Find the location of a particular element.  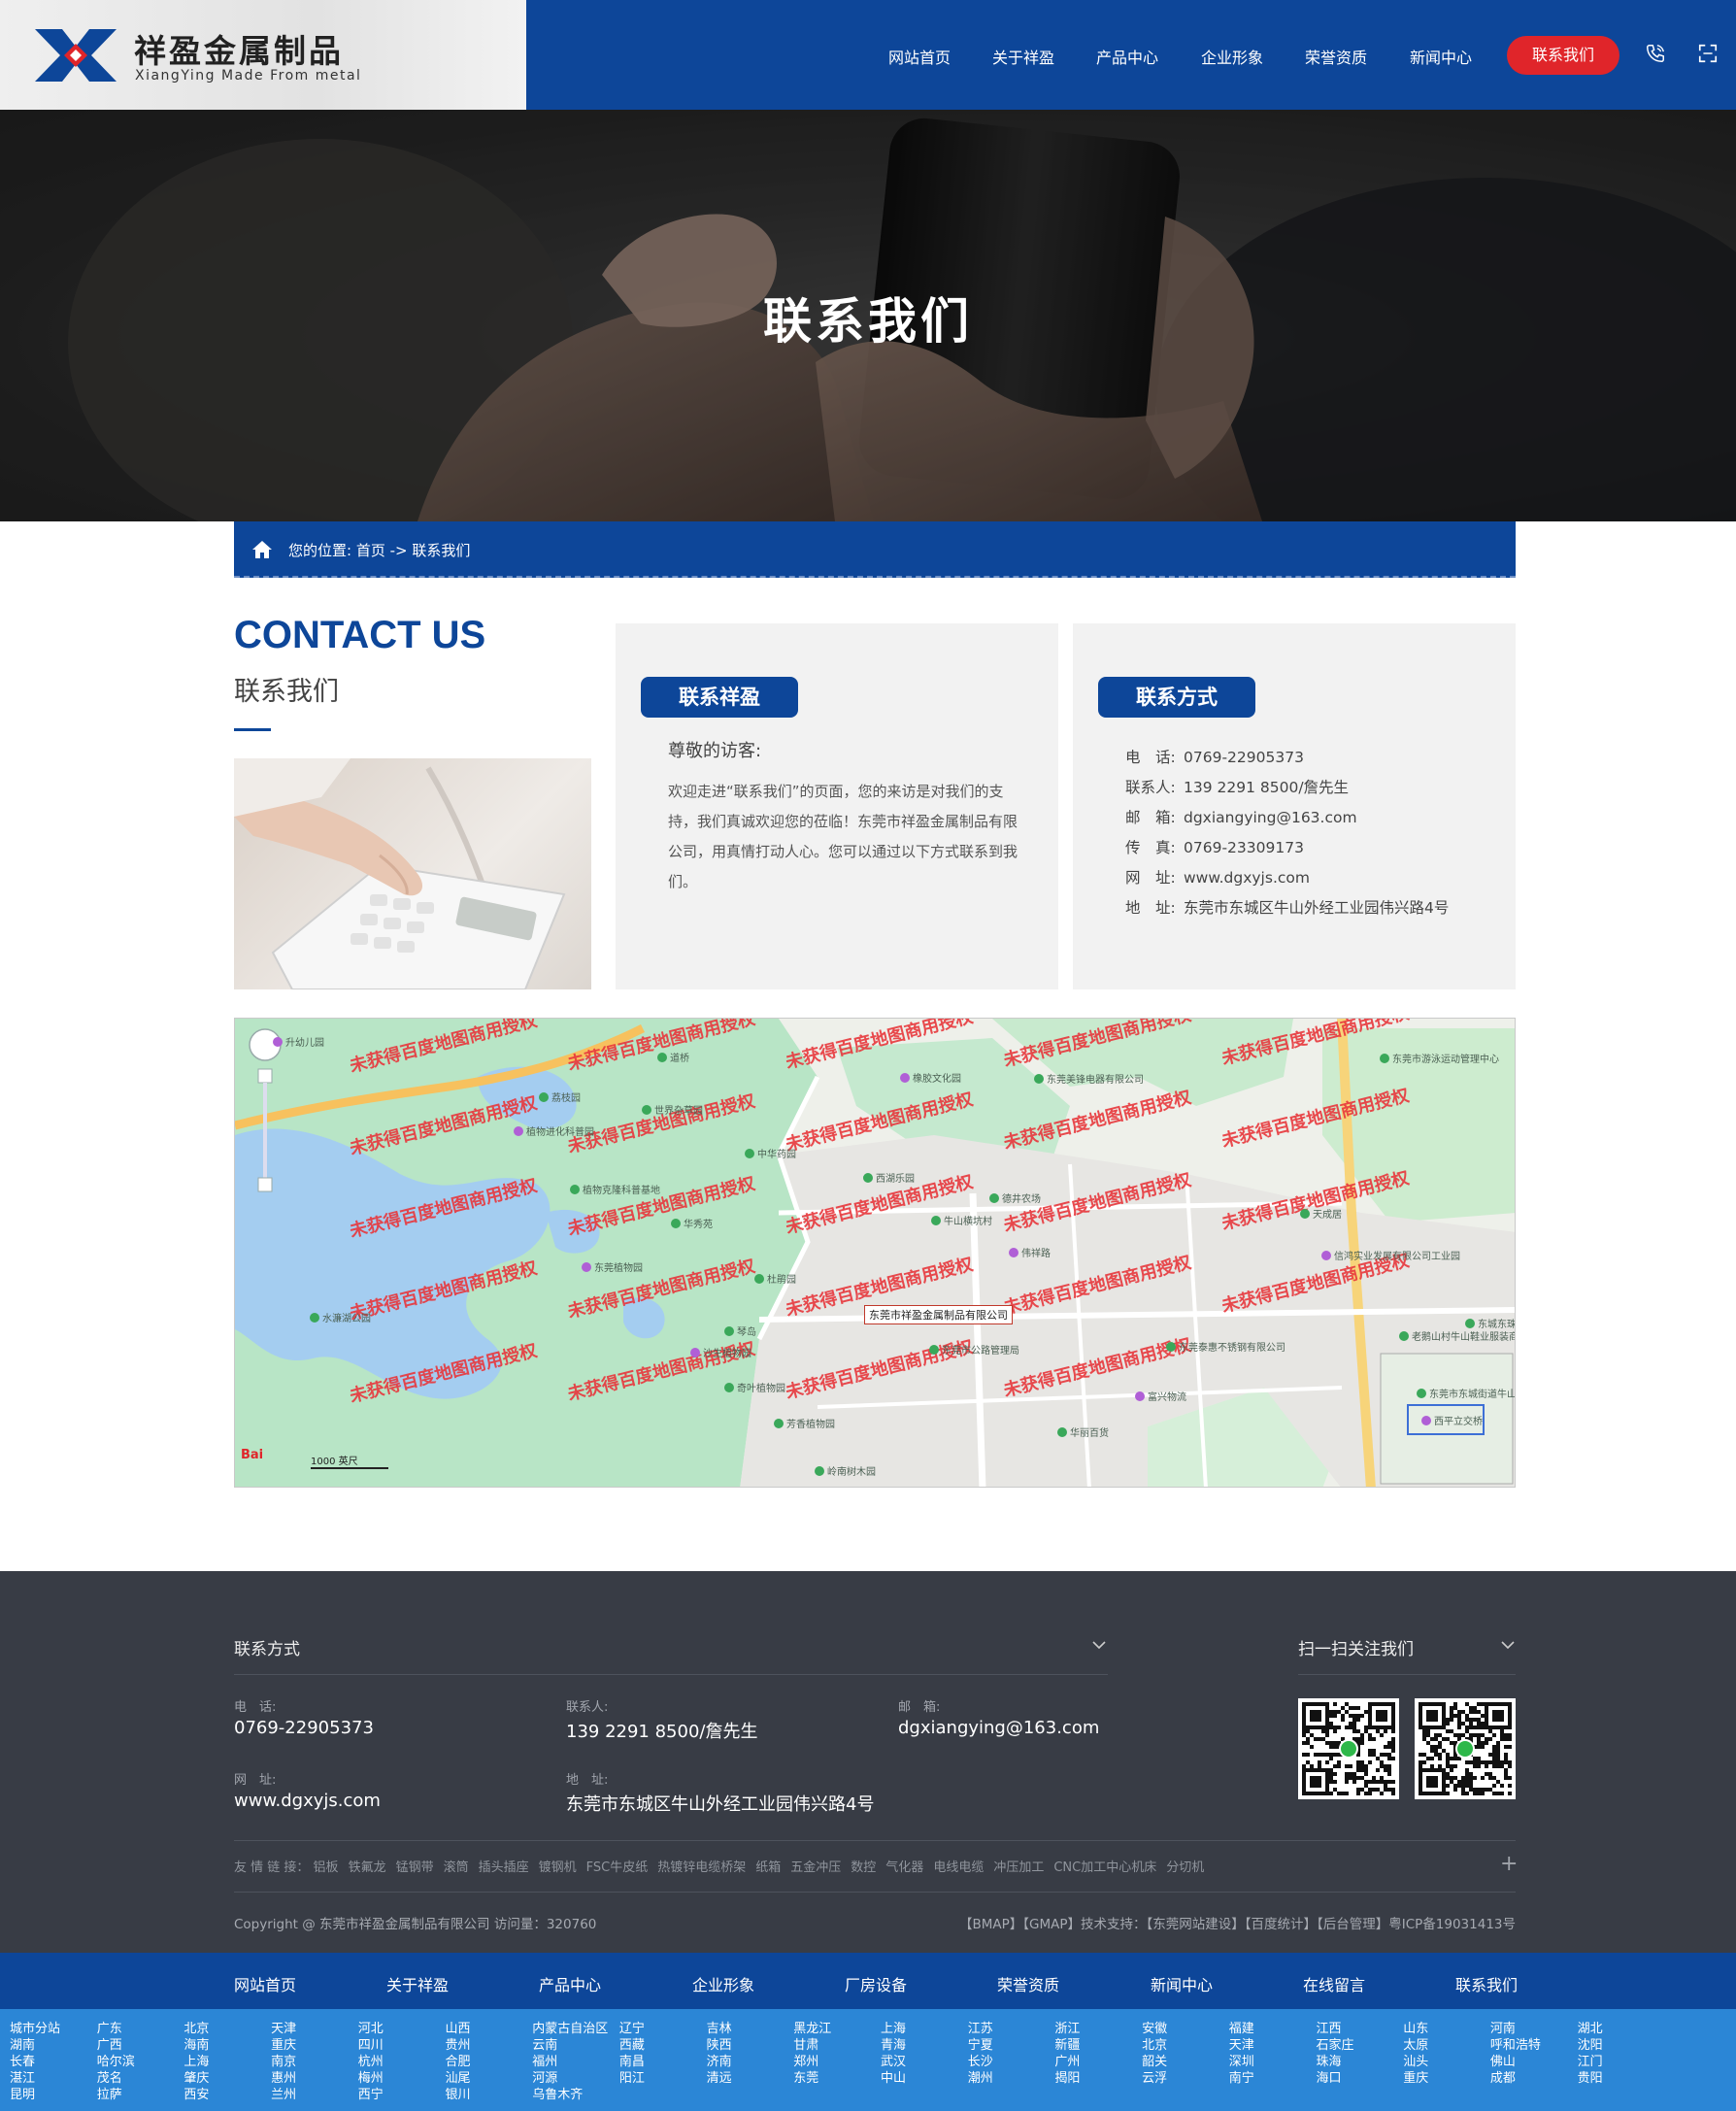

friend-link: FSC牛皮纸 is located at coordinates (617, 1867).